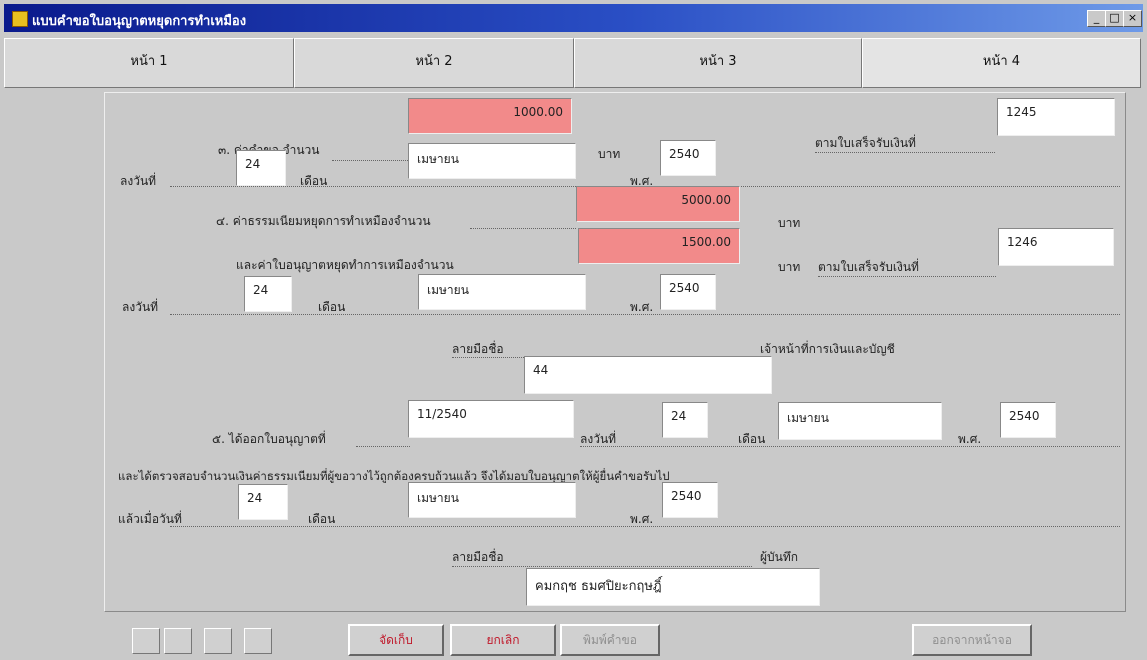  I want to click on app-icon, so click(20, 19).